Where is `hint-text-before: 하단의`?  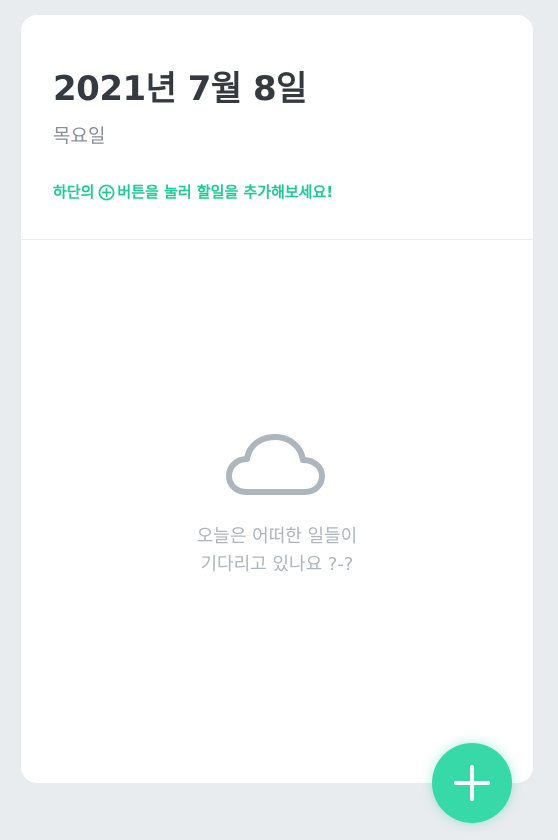 hint-text-before: 하단의 is located at coordinates (74, 192).